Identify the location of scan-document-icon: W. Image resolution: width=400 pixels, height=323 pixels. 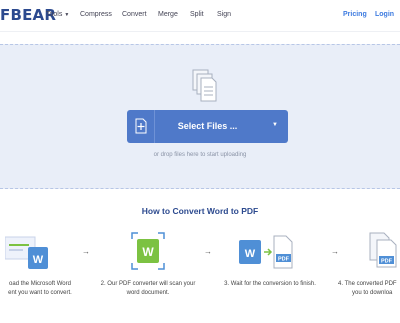
(148, 251).